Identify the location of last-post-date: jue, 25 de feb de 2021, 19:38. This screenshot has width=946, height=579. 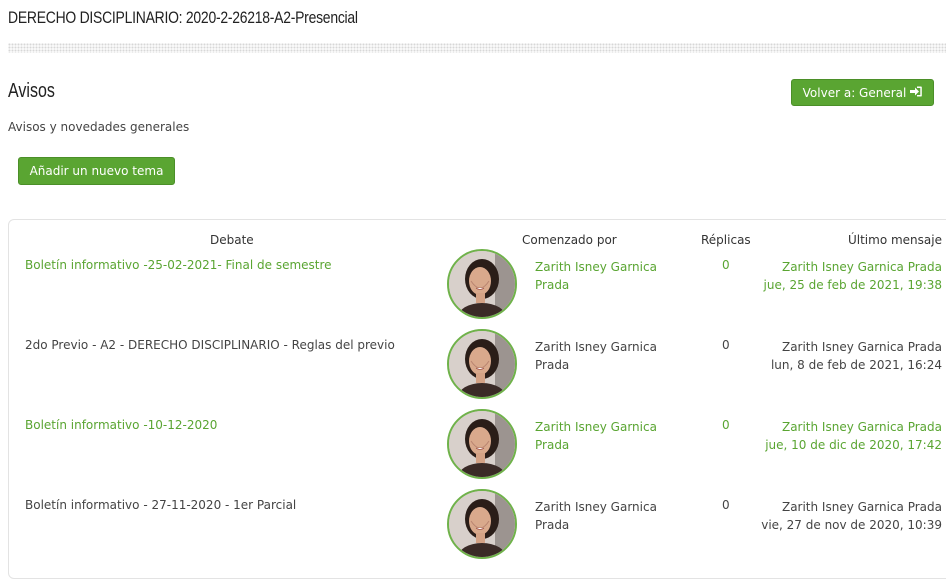
(852, 285).